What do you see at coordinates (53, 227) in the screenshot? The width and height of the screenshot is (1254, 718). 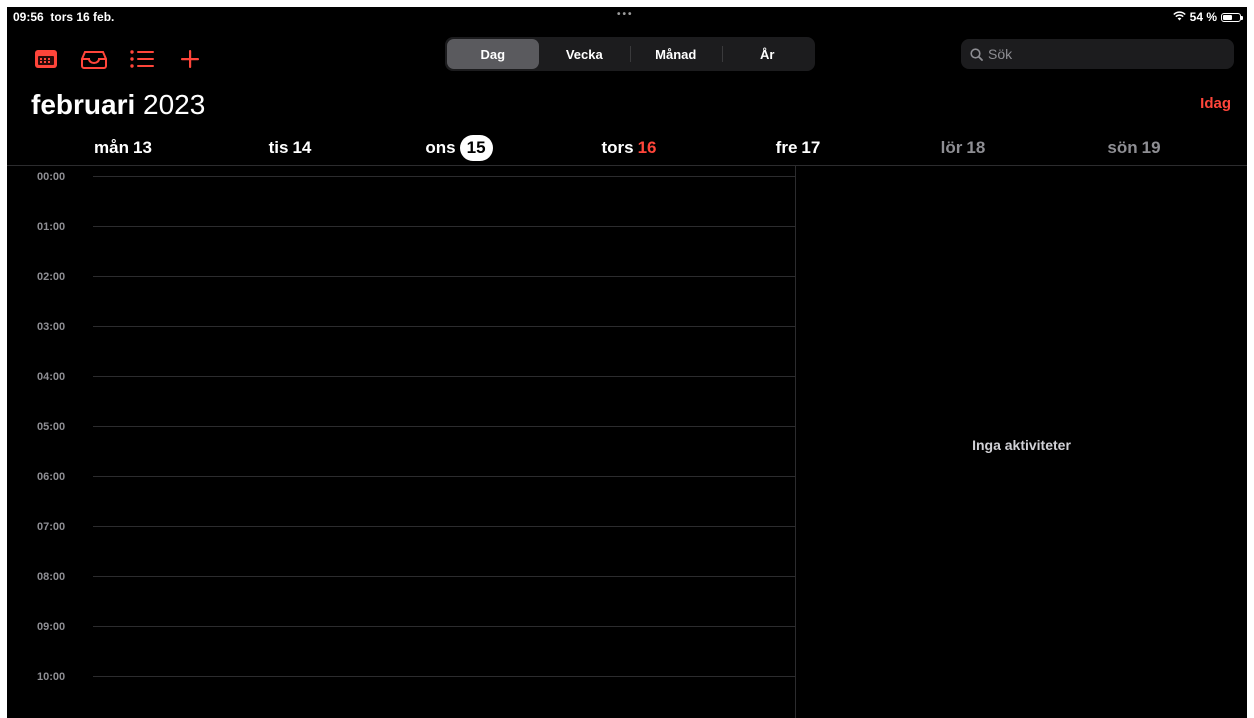 I see `hour-label: 01:00` at bounding box center [53, 227].